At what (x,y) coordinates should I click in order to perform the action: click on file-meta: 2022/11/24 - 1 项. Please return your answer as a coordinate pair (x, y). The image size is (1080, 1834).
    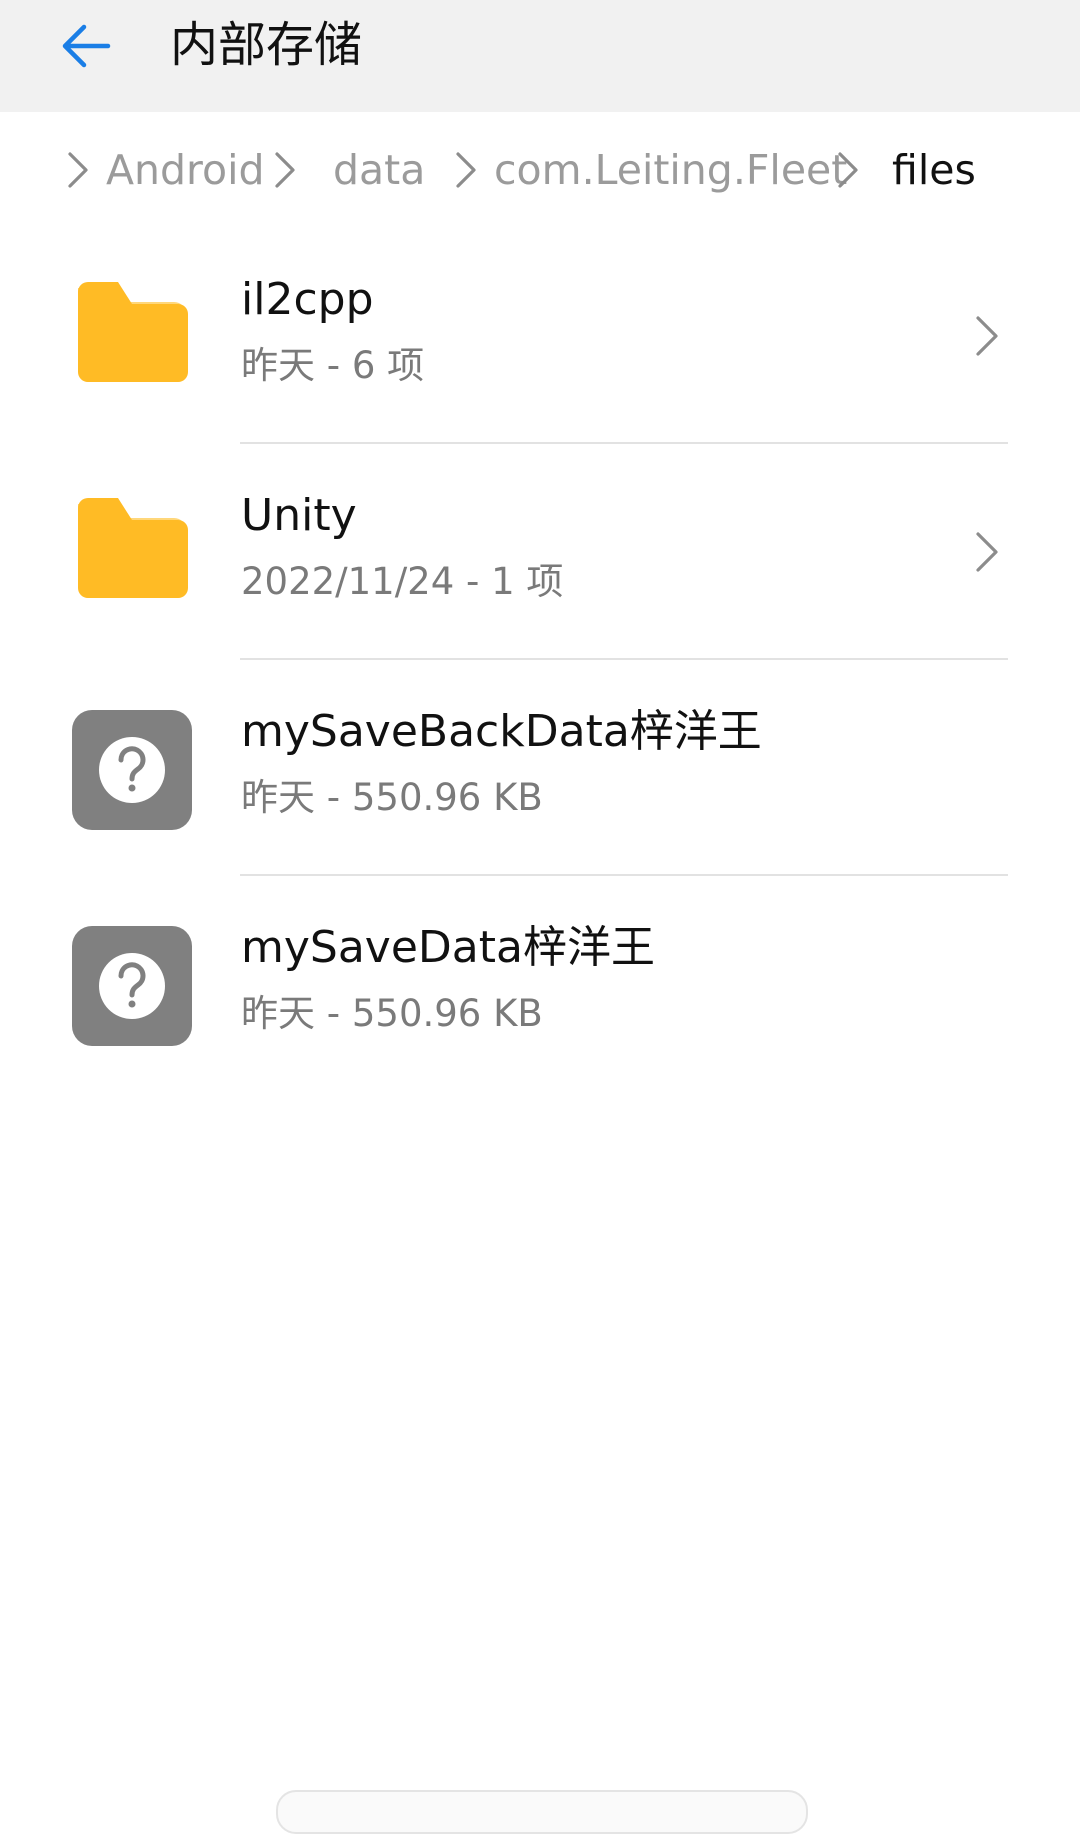
    Looking at the image, I should click on (402, 581).